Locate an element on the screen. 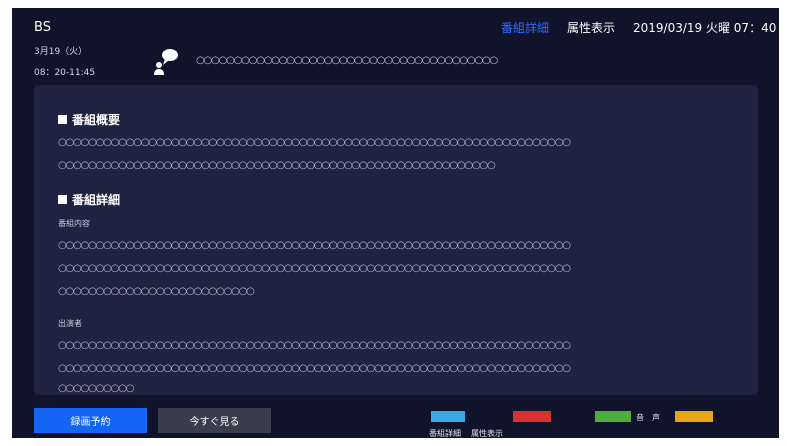  record-reservation-button: 録画予約 is located at coordinates (90, 420).